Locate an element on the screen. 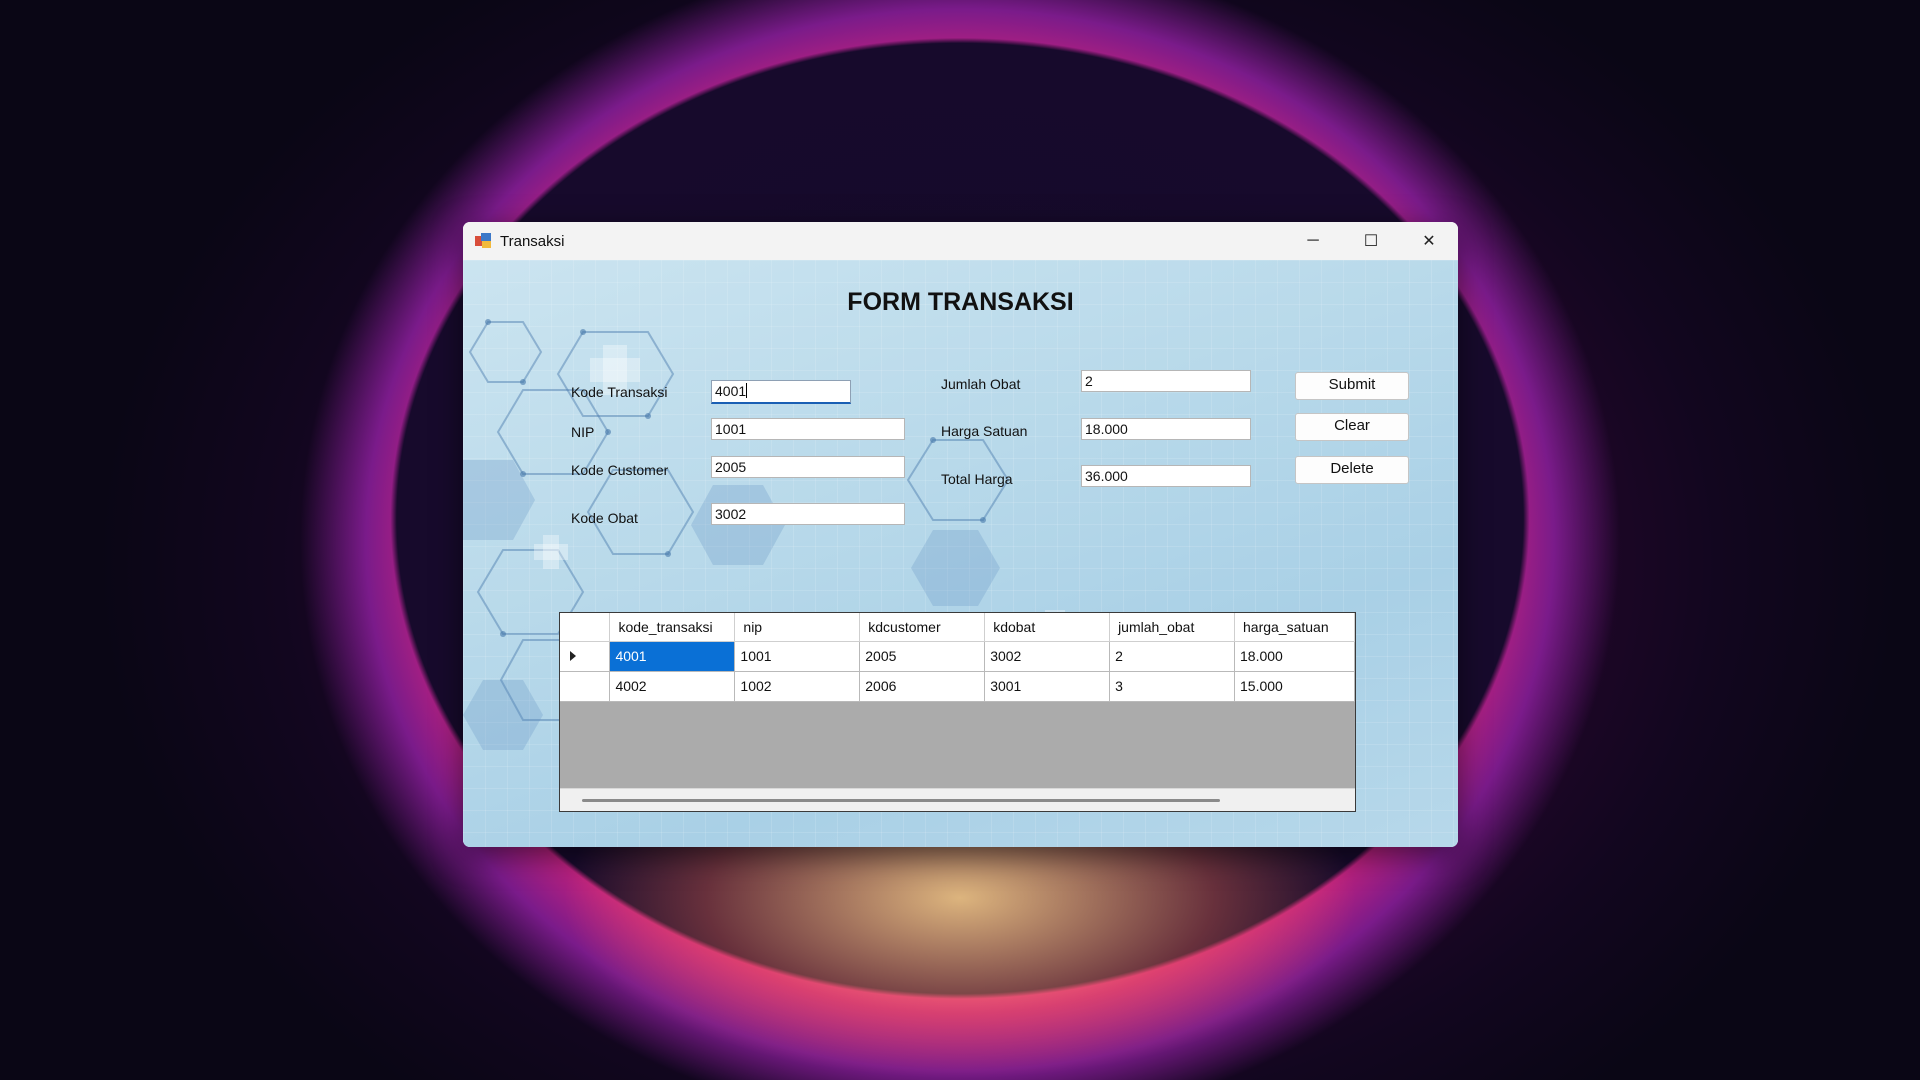  table-cell: 2 is located at coordinates (1172, 656).